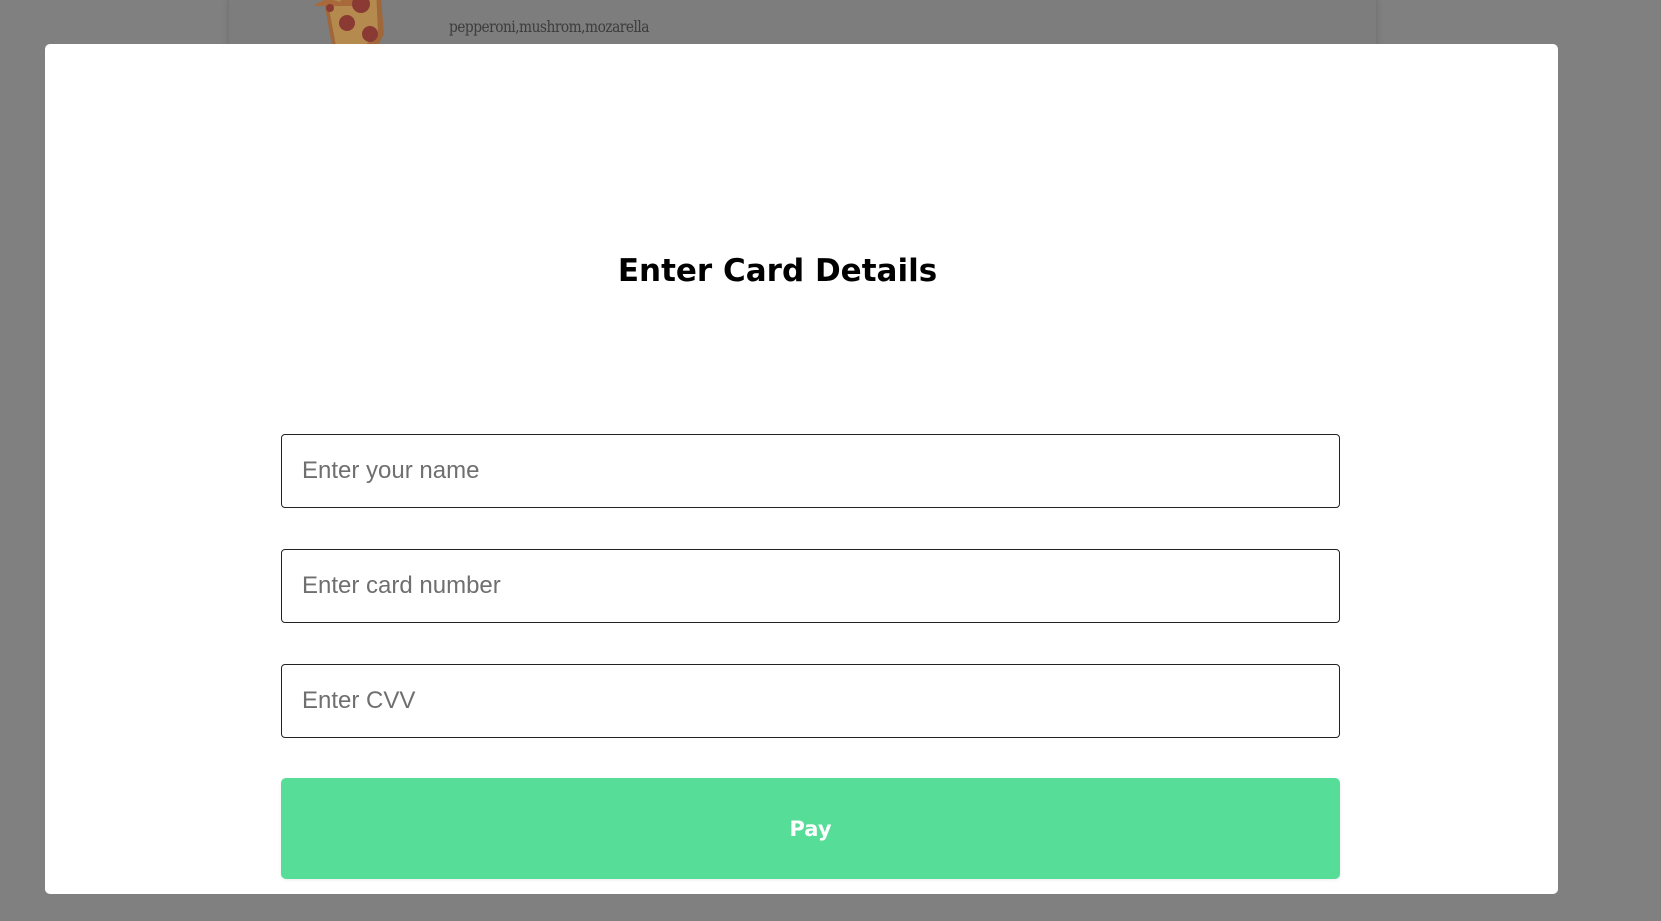 This screenshot has width=1661, height=921. Describe the element at coordinates (810, 701) in the screenshot. I see `cvv-input` at that location.